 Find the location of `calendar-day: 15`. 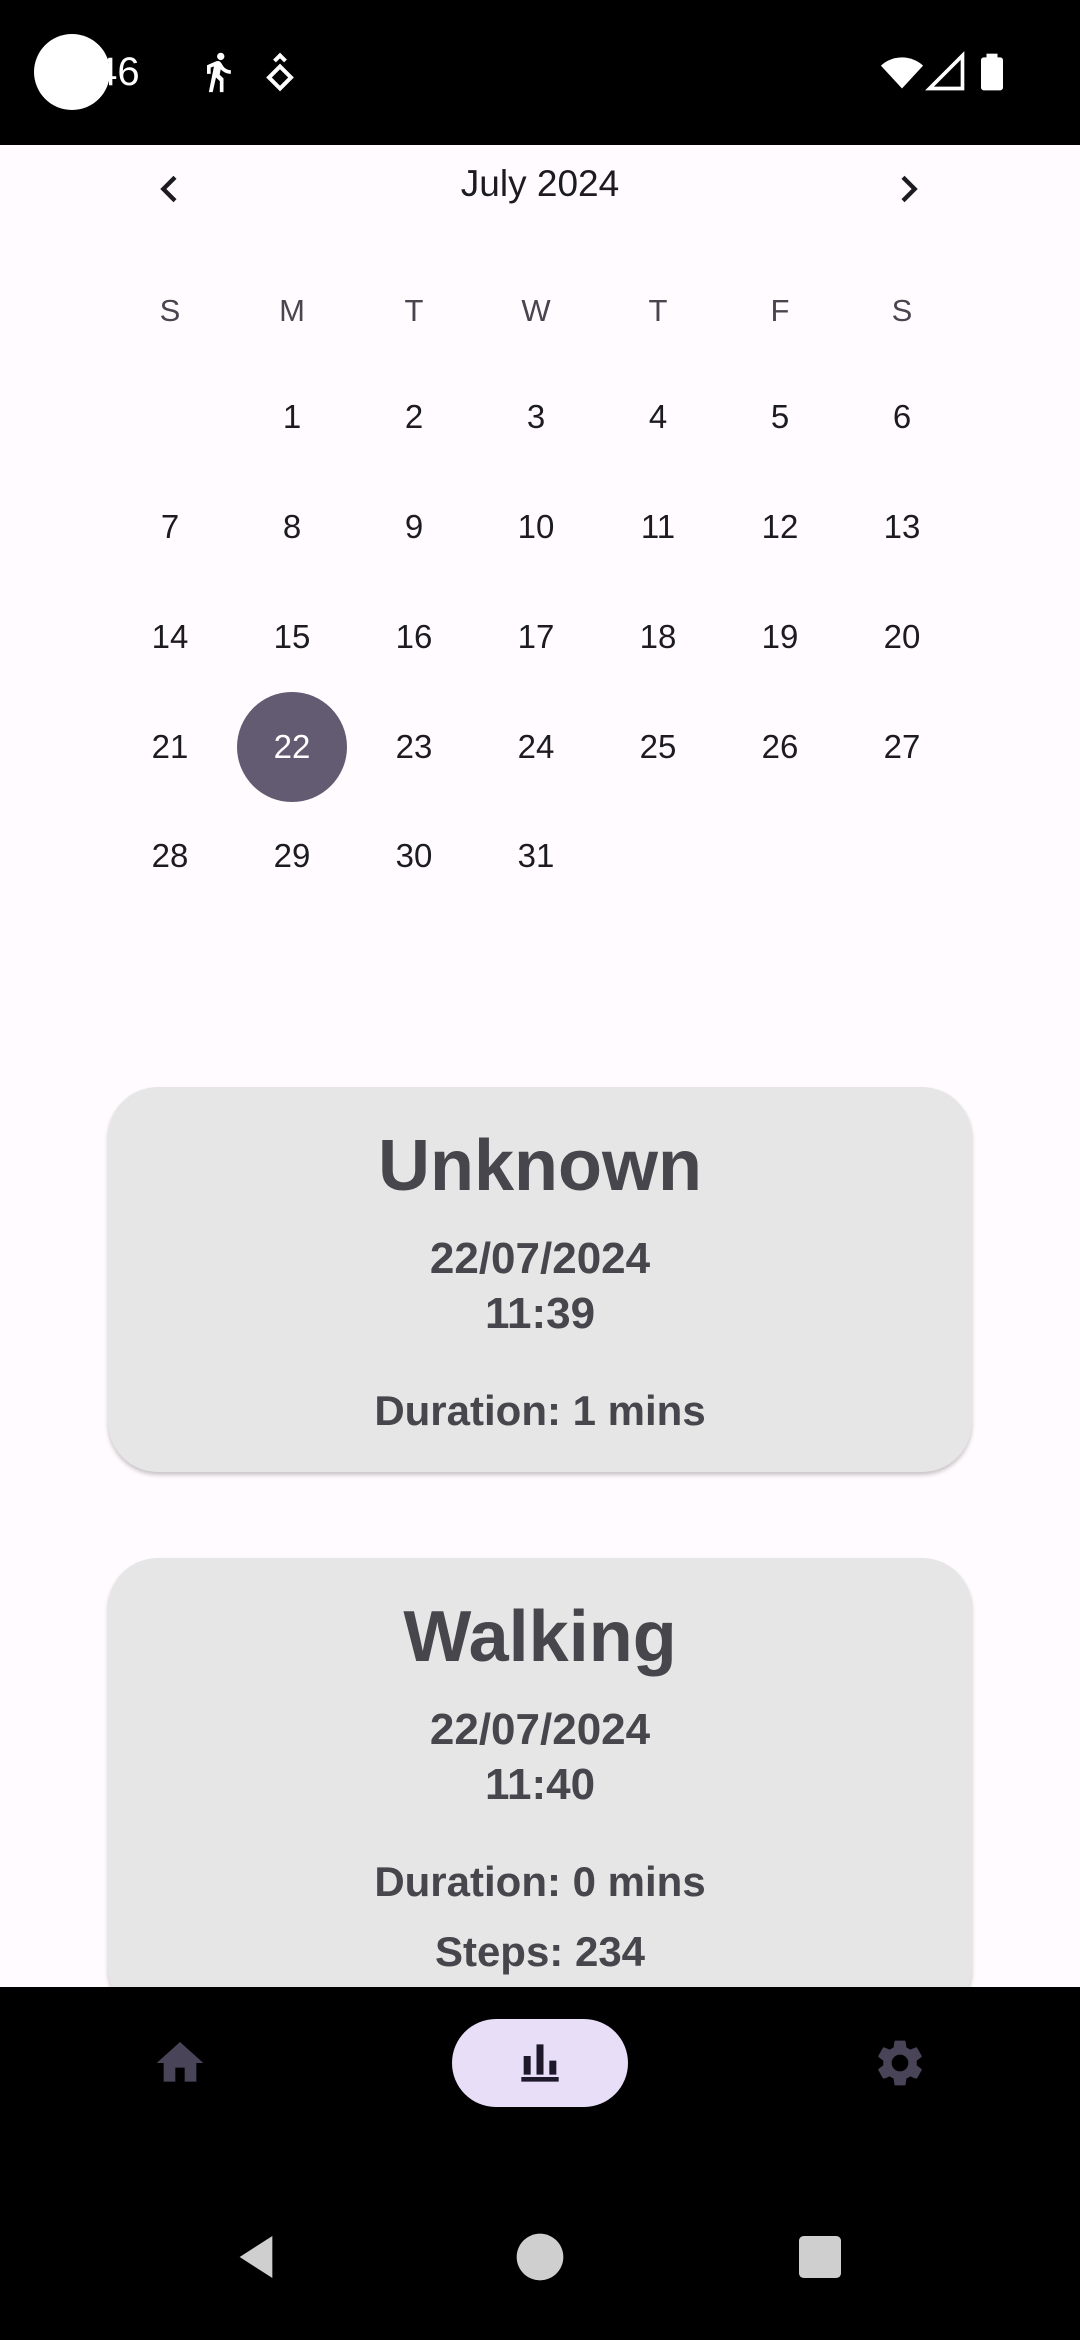

calendar-day: 15 is located at coordinates (292, 637).